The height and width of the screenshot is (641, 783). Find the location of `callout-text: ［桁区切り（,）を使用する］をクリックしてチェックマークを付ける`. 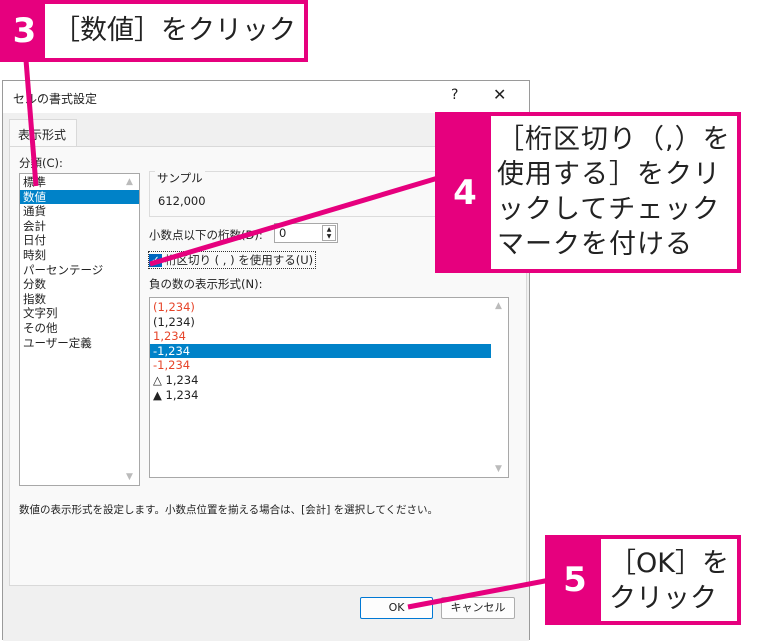

callout-text: ［桁区切り（,）を使用する］をクリックしてチェックマークを付ける is located at coordinates (614, 192).